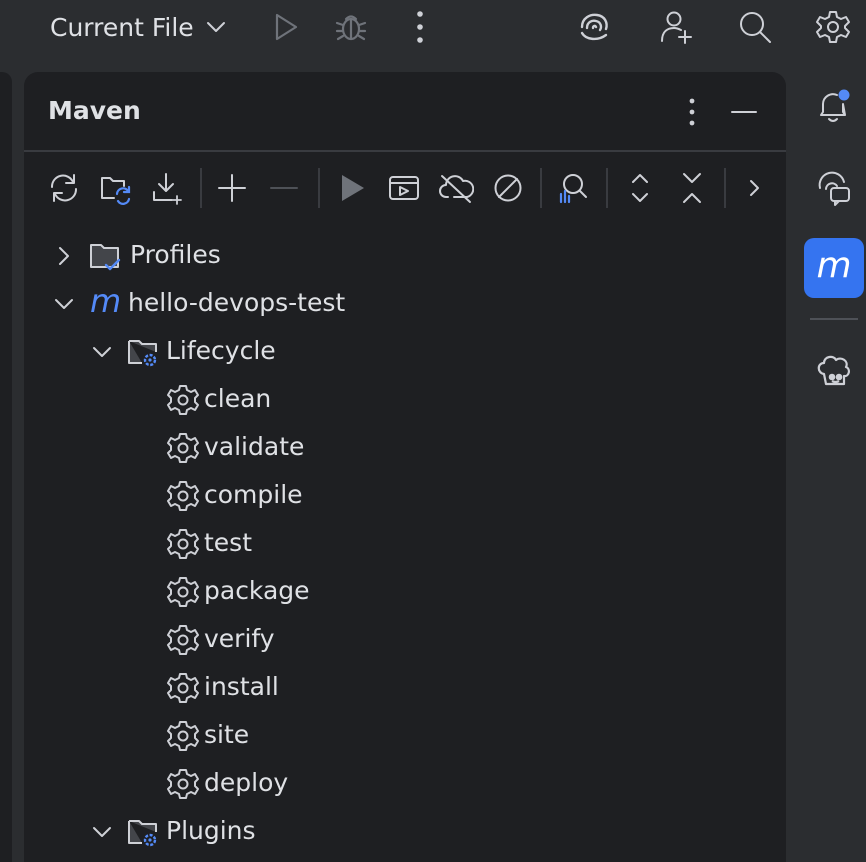  I want to click on run-configuration-selector: Current File, so click(139, 27).